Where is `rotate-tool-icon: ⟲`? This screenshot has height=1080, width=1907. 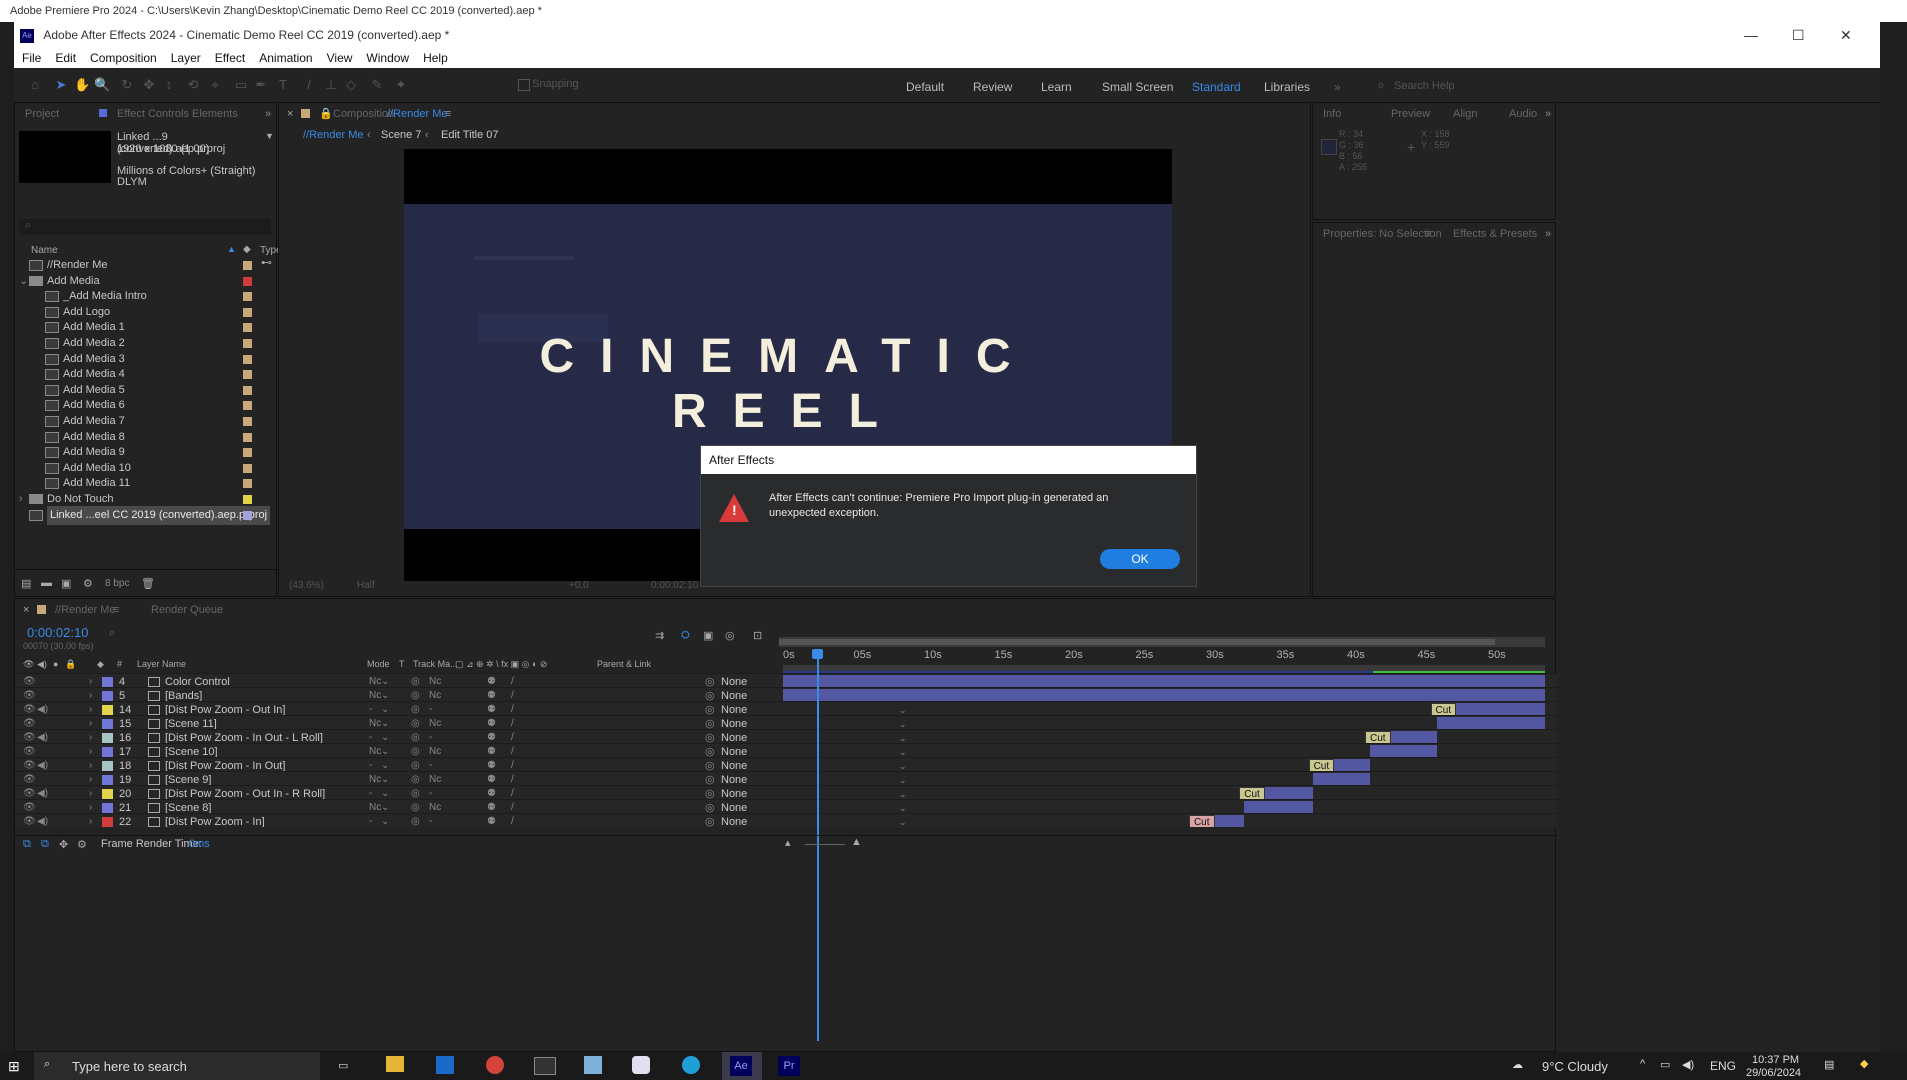
rotate-tool-icon: ⟲ is located at coordinates (193, 85).